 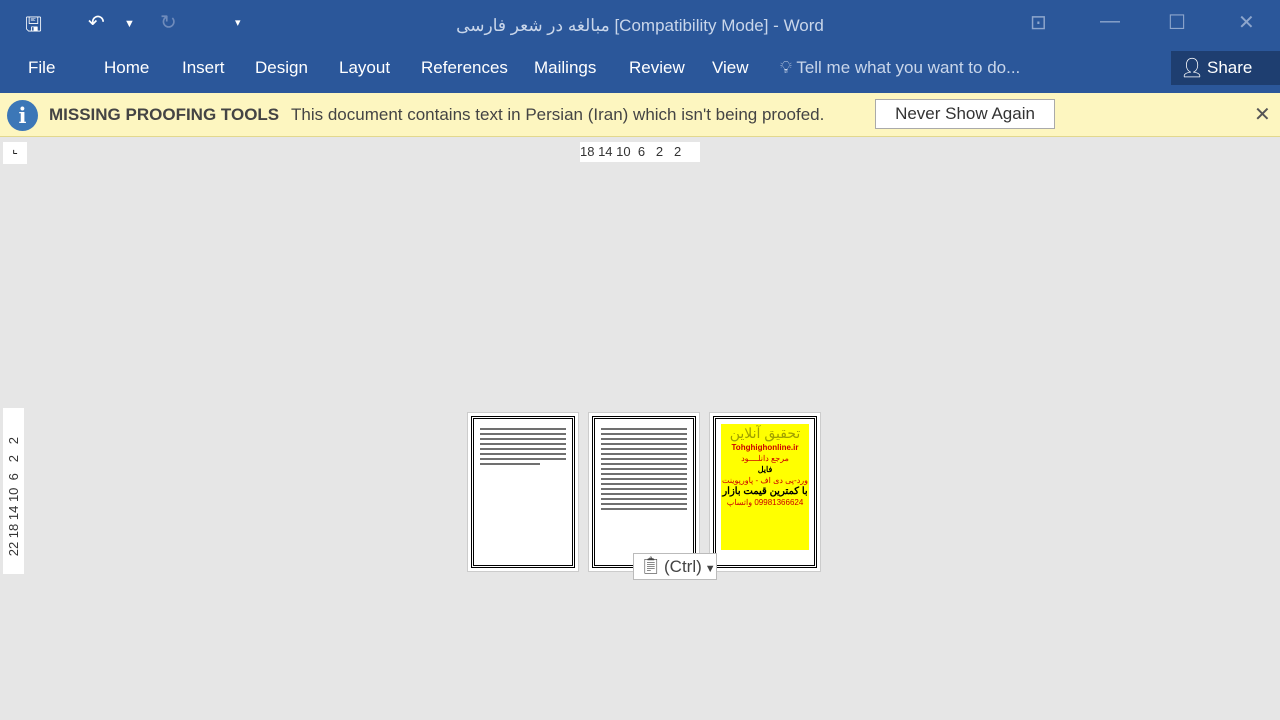 I want to click on share-button: 👤︎ Share, so click(x=1225, y=68).